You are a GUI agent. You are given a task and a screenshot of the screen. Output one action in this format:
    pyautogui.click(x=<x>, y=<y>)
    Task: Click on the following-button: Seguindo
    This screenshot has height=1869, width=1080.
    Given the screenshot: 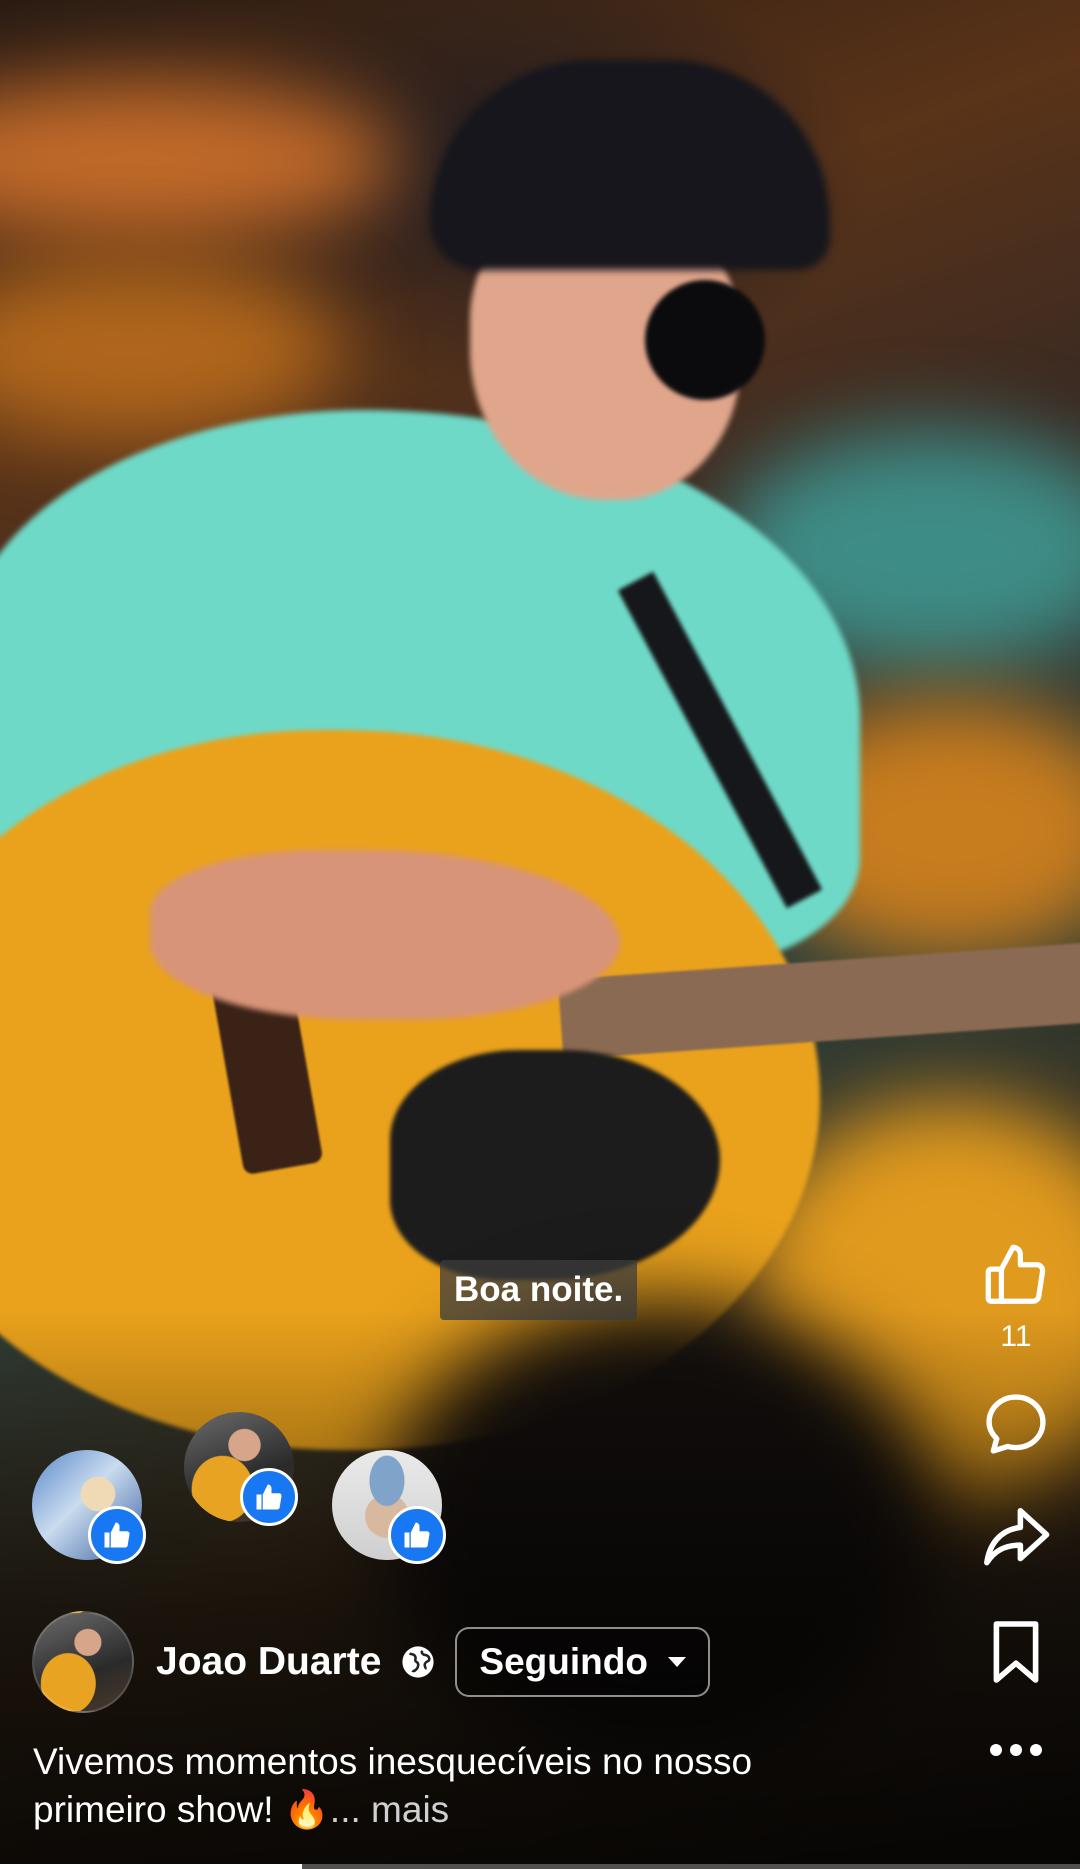 What is the action you would take?
    pyautogui.click(x=582, y=1662)
    